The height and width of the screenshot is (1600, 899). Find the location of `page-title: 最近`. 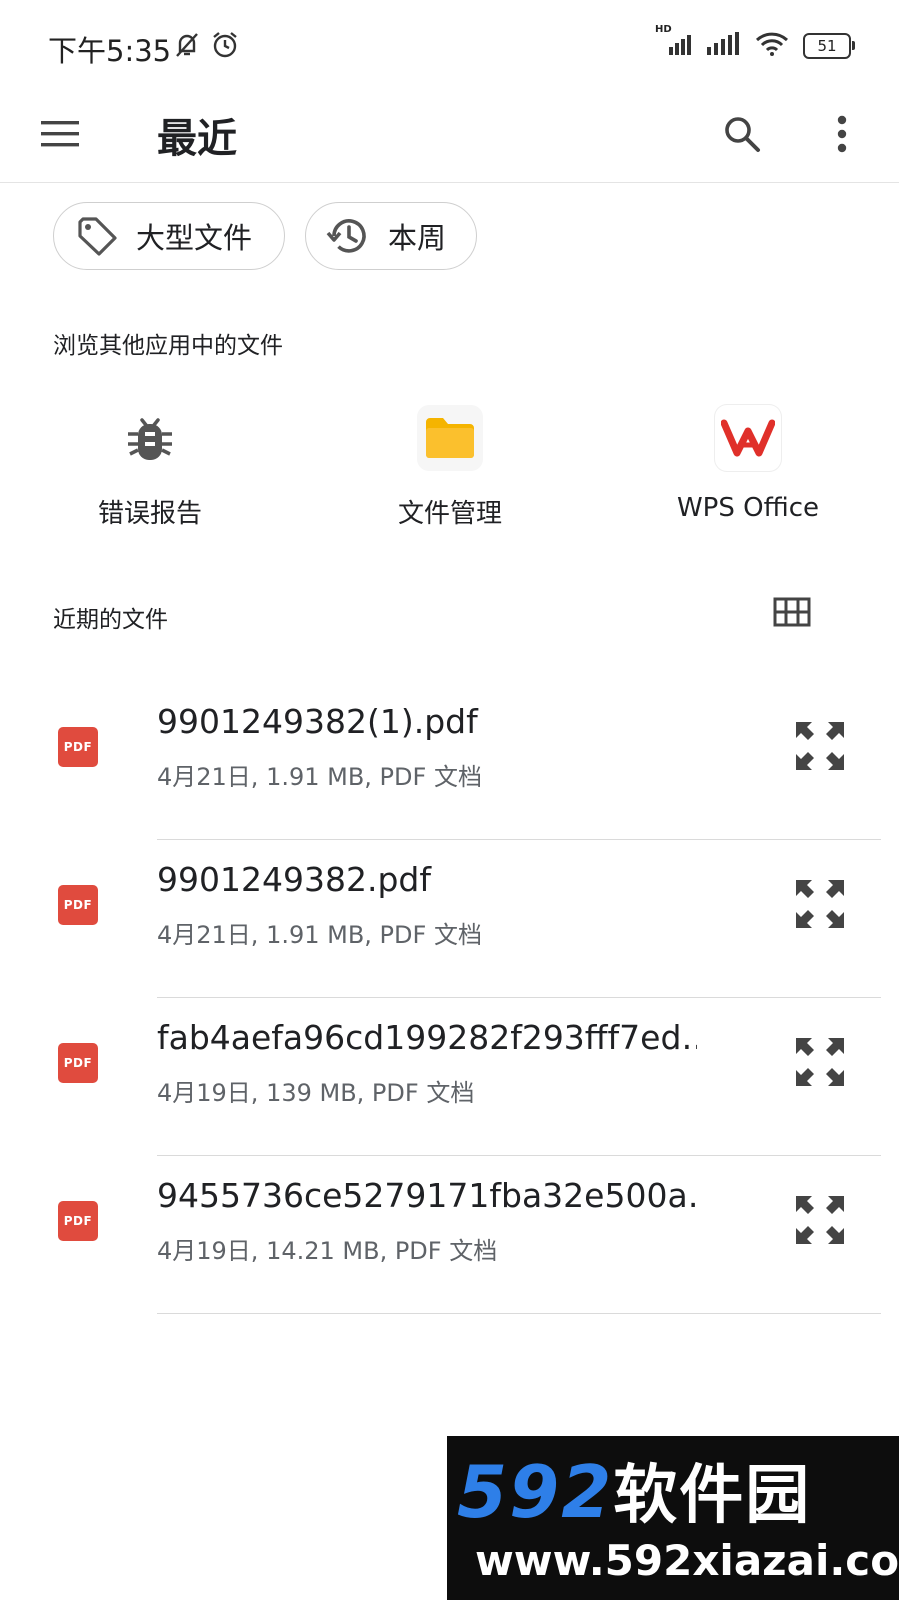

page-title: 最近 is located at coordinates (197, 139).